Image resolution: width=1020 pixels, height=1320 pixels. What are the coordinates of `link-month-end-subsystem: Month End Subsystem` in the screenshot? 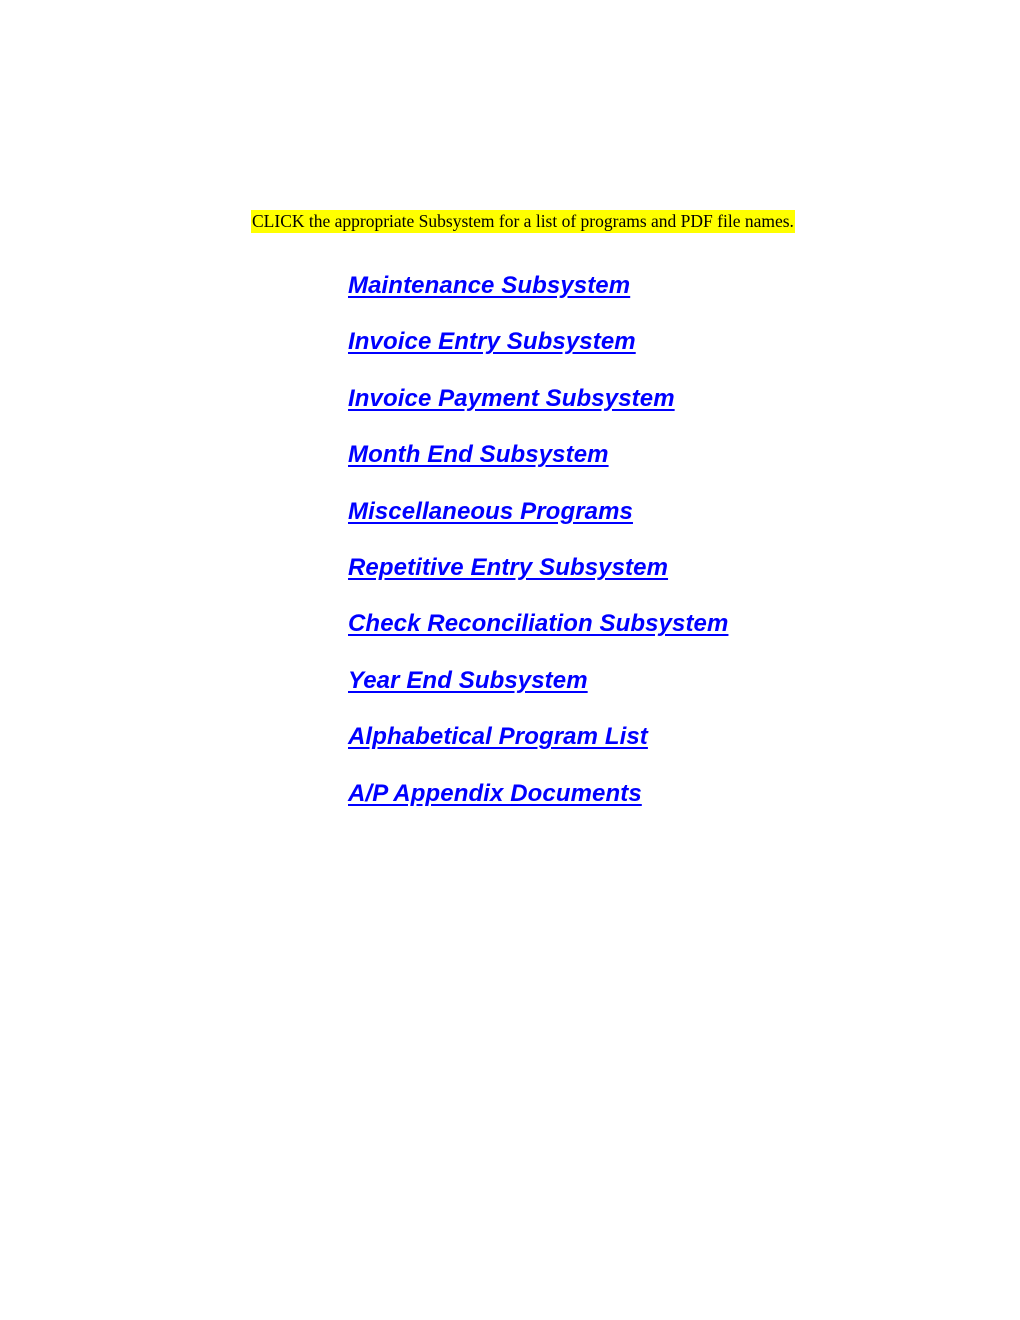 It's located at (478, 455).